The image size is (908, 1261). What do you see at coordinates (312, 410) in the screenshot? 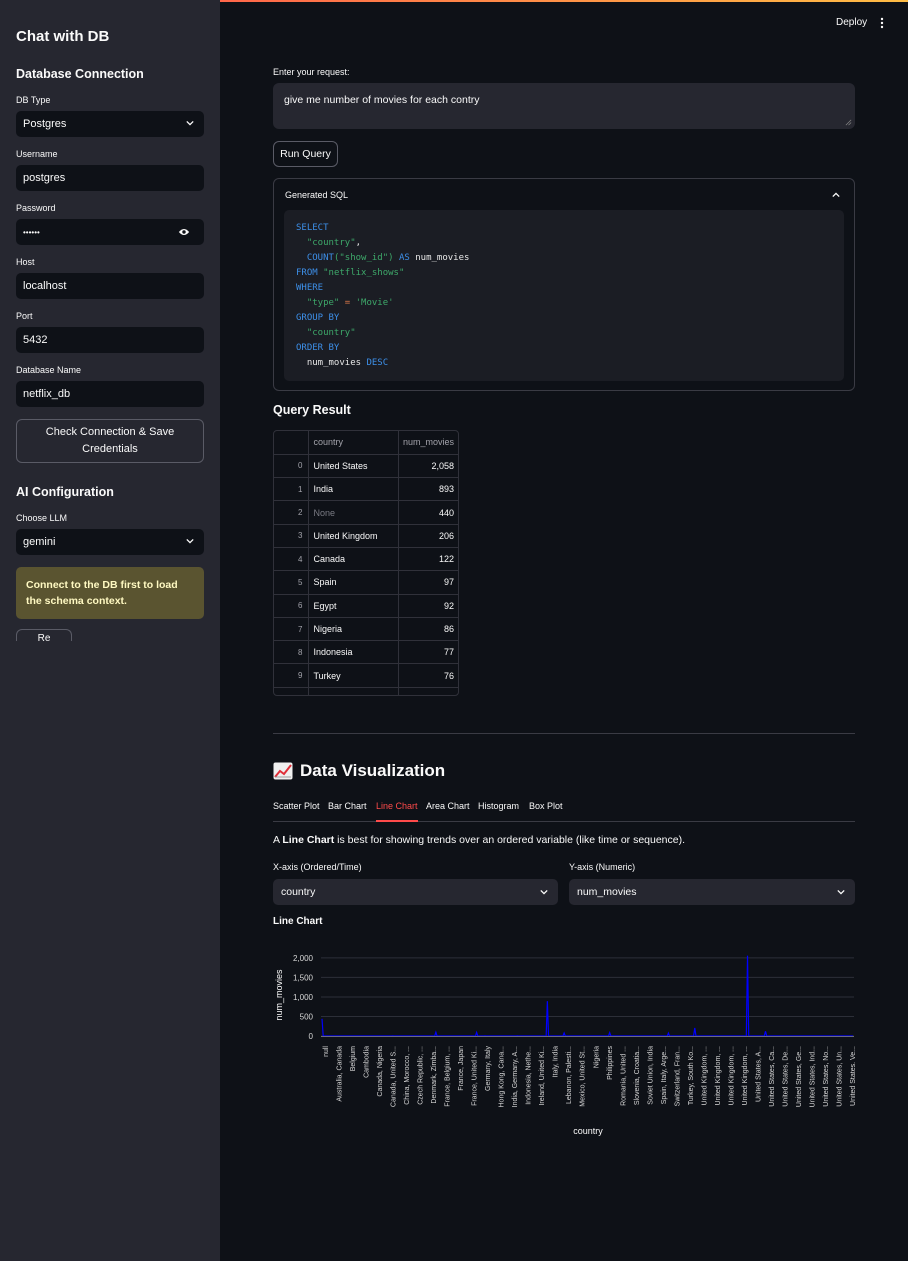
I see `query-result-title: Query Result` at bounding box center [312, 410].